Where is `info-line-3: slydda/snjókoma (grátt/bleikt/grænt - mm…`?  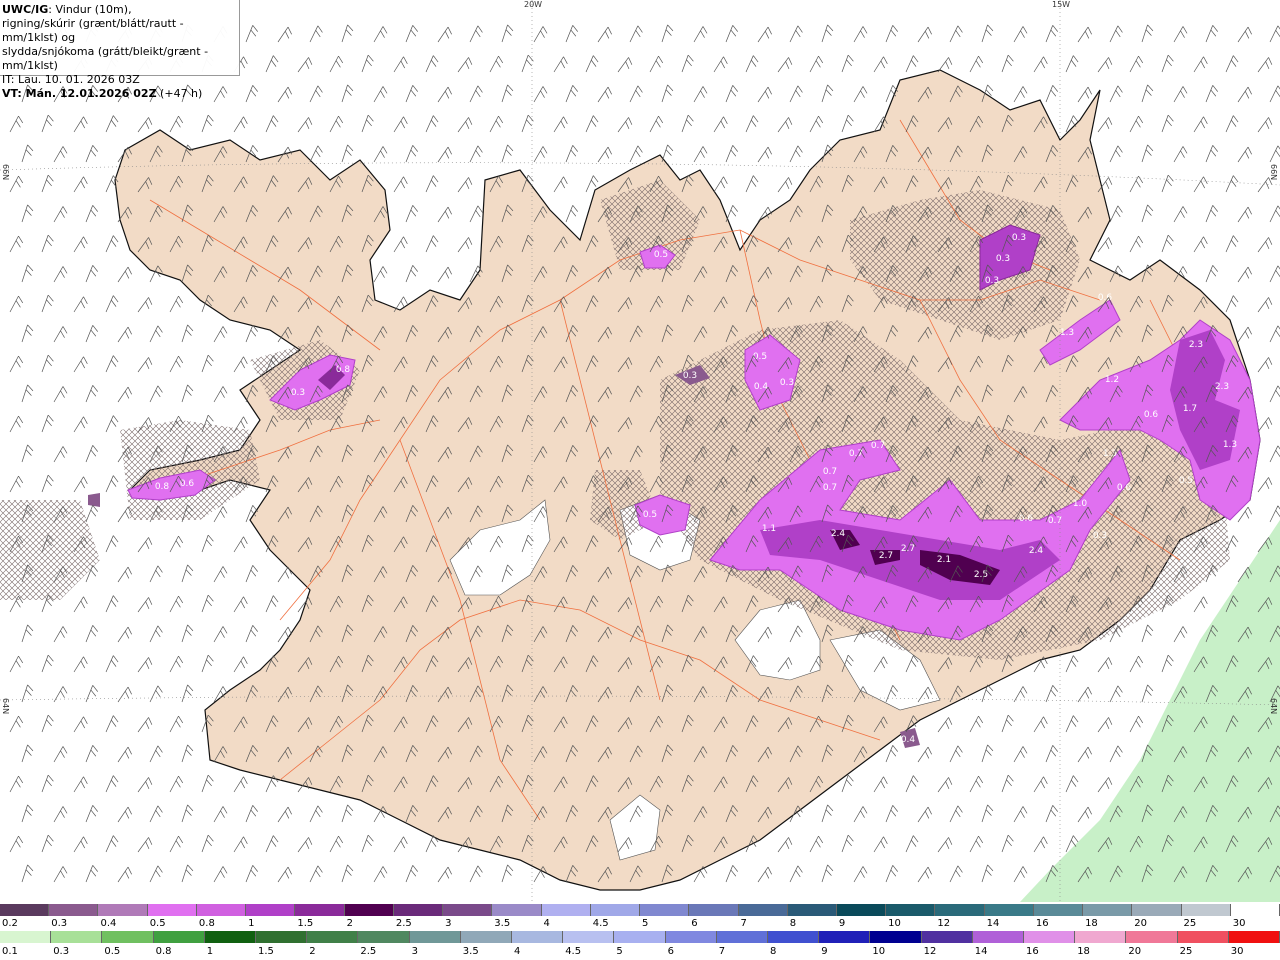 info-line-3: slydda/snjókoma (grátt/bleikt/grænt - mm… is located at coordinates (105, 58).